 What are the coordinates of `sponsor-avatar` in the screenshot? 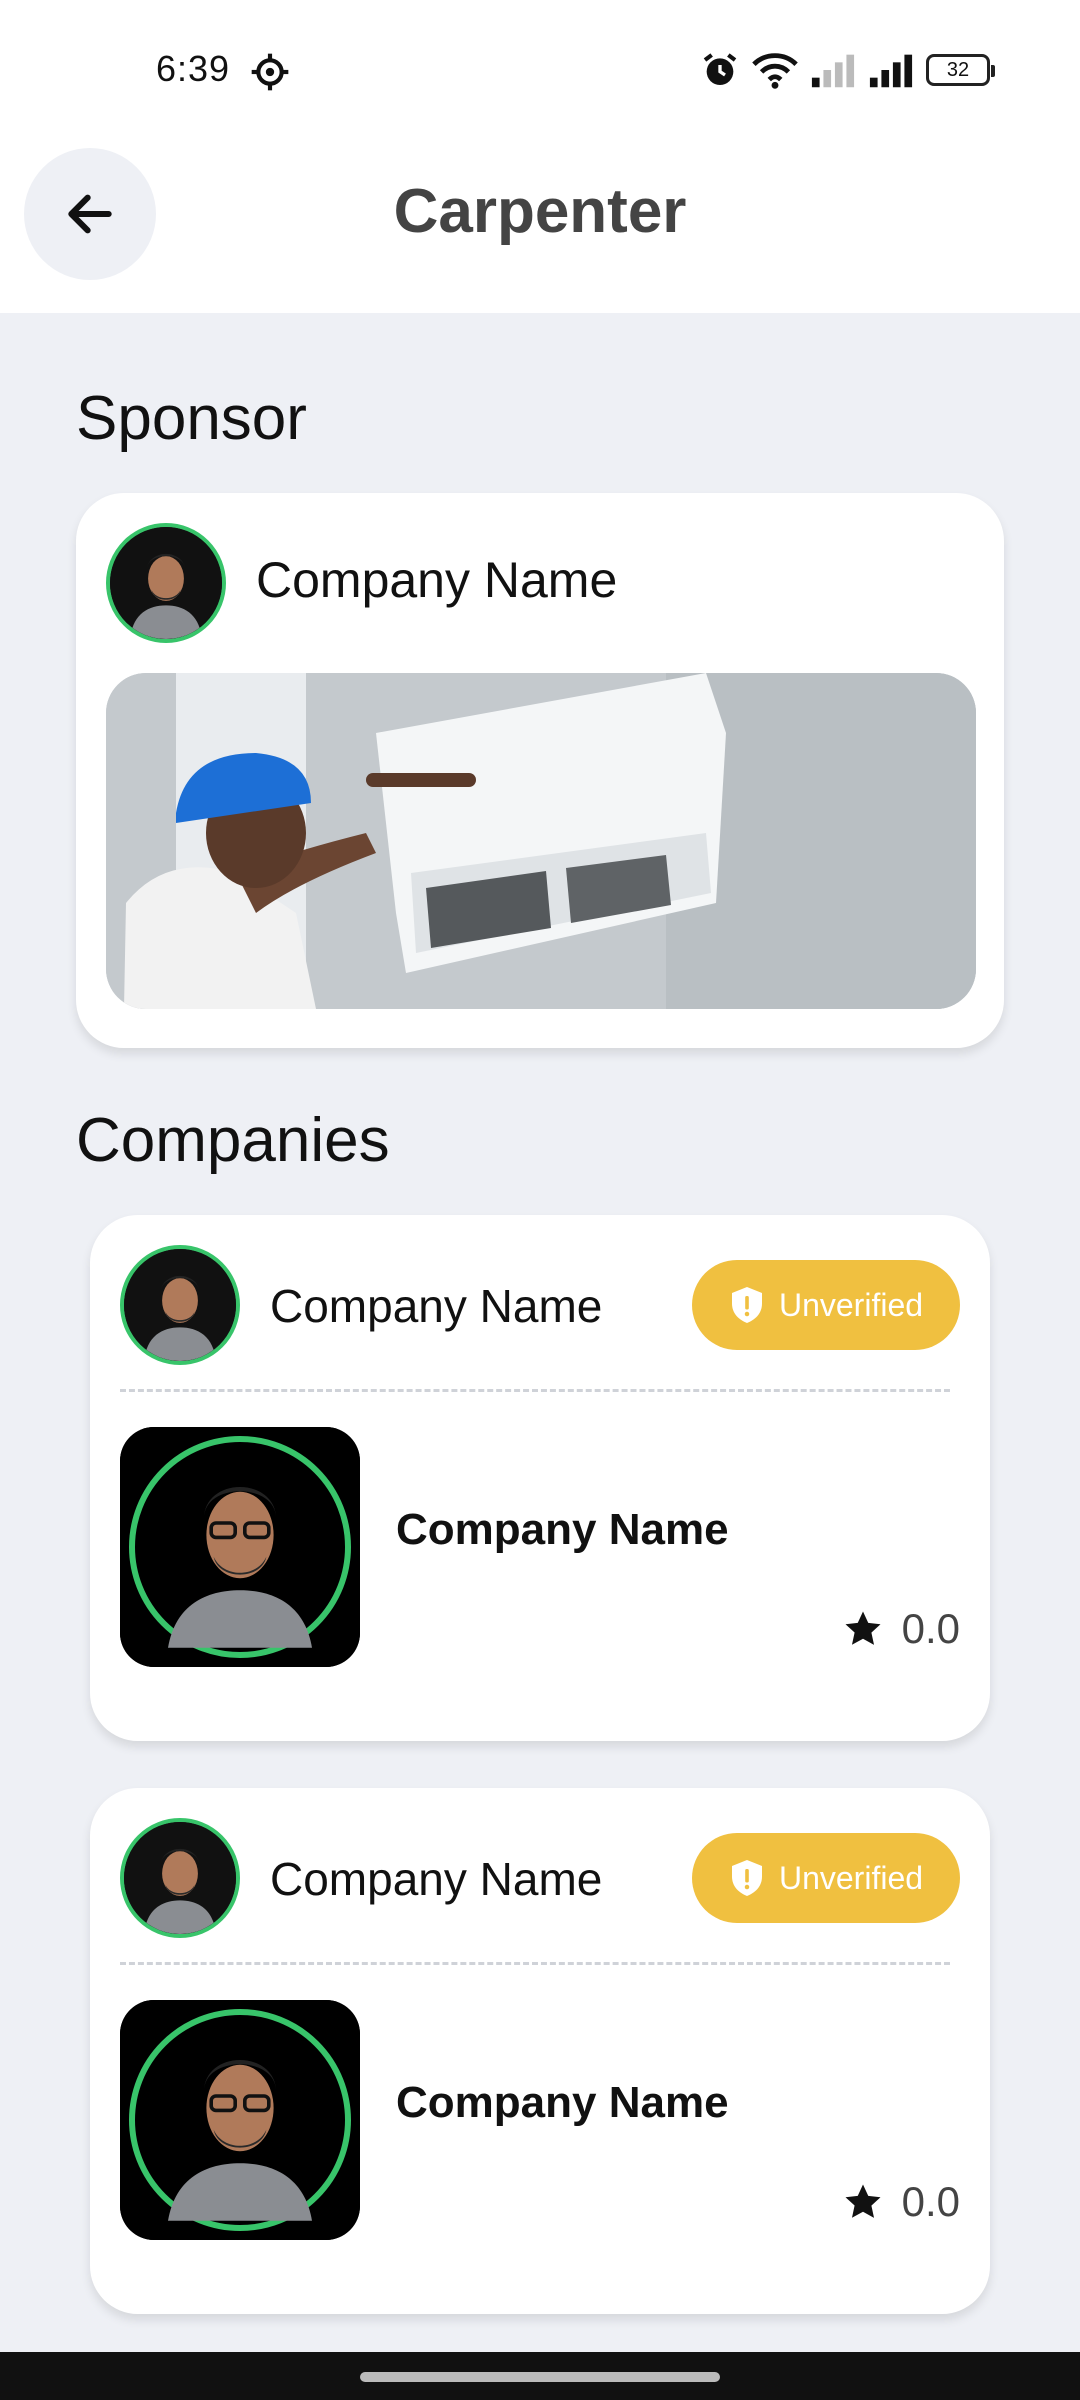 It's located at (166, 583).